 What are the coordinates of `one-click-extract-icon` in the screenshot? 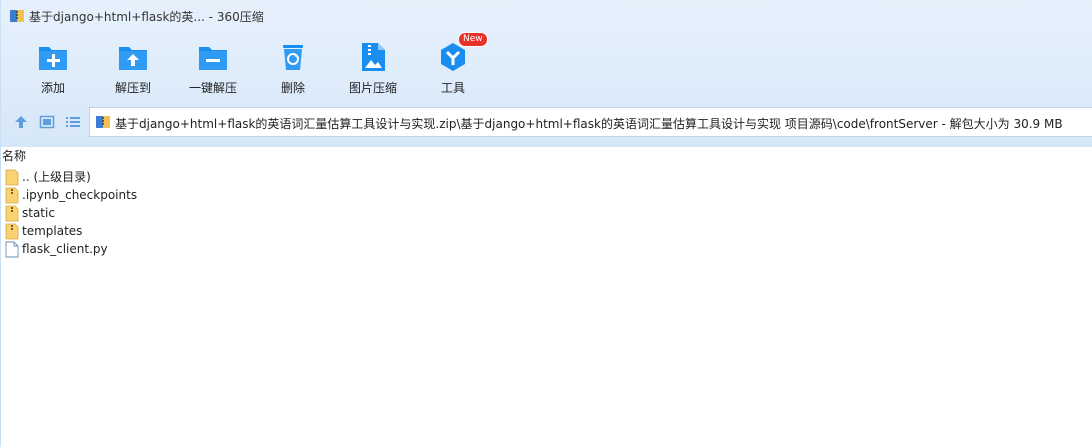 It's located at (213, 58).